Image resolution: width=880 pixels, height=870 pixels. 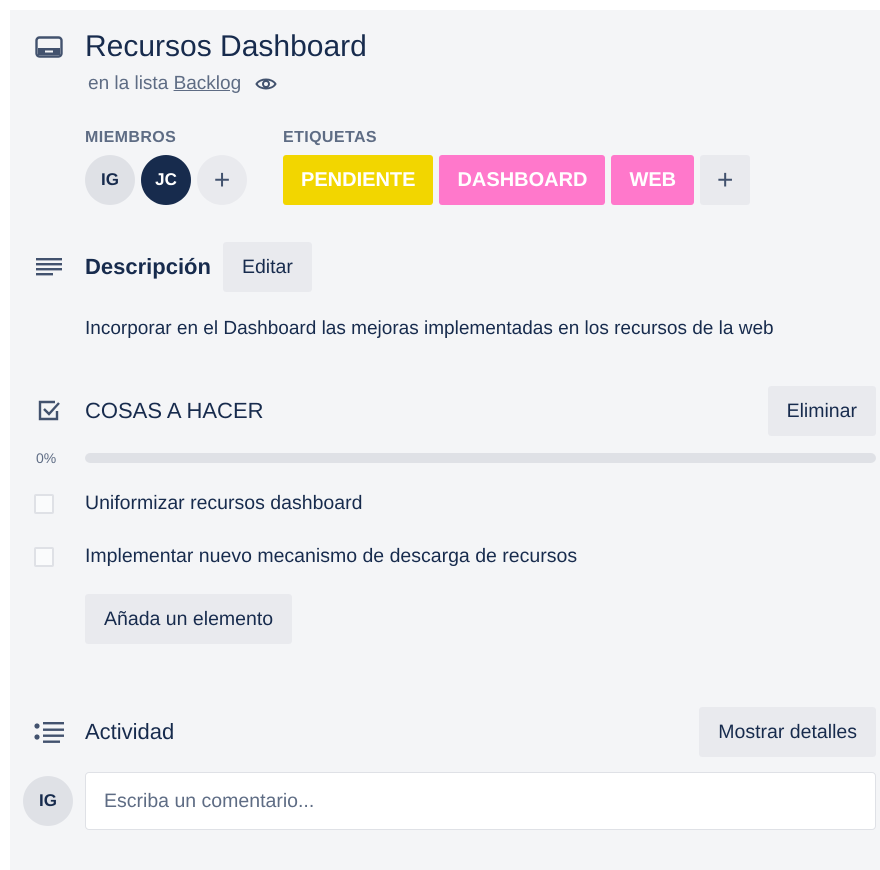 I want to click on card-title: Recursos Dashboard, so click(x=226, y=47).